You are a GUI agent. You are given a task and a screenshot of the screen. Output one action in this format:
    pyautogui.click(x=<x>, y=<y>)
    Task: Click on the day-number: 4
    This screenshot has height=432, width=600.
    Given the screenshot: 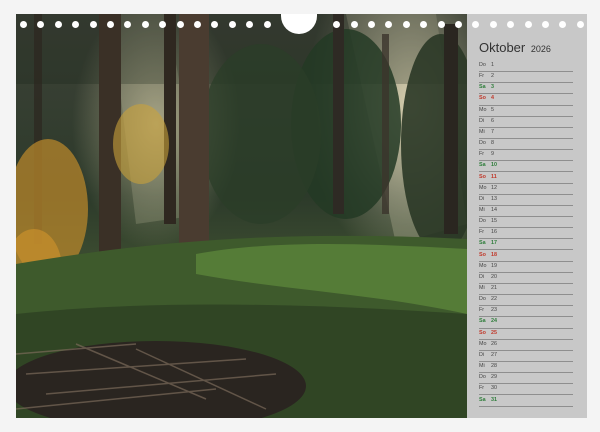 What is the action you would take?
    pyautogui.click(x=492, y=98)
    